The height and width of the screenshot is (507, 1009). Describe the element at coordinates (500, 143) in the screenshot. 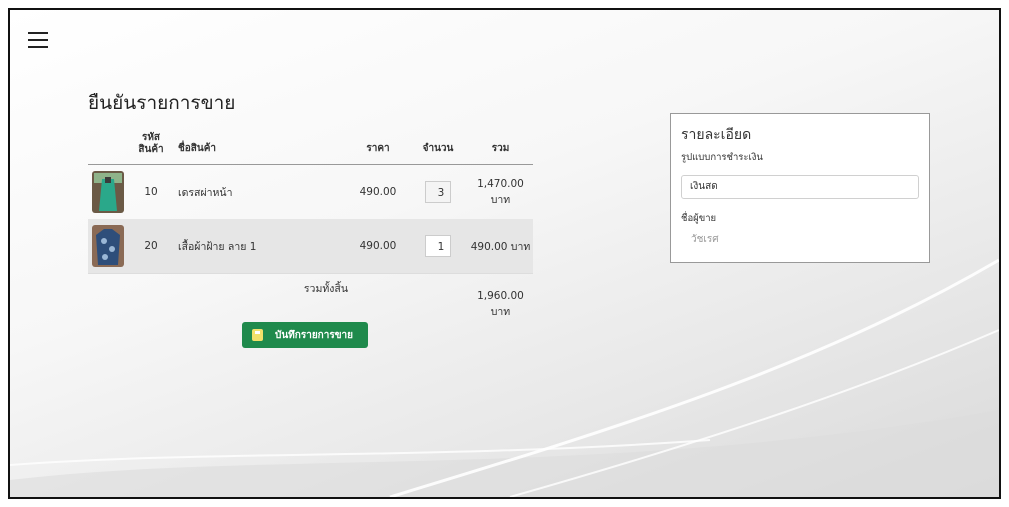

I see `total-column-header: รวม` at that location.